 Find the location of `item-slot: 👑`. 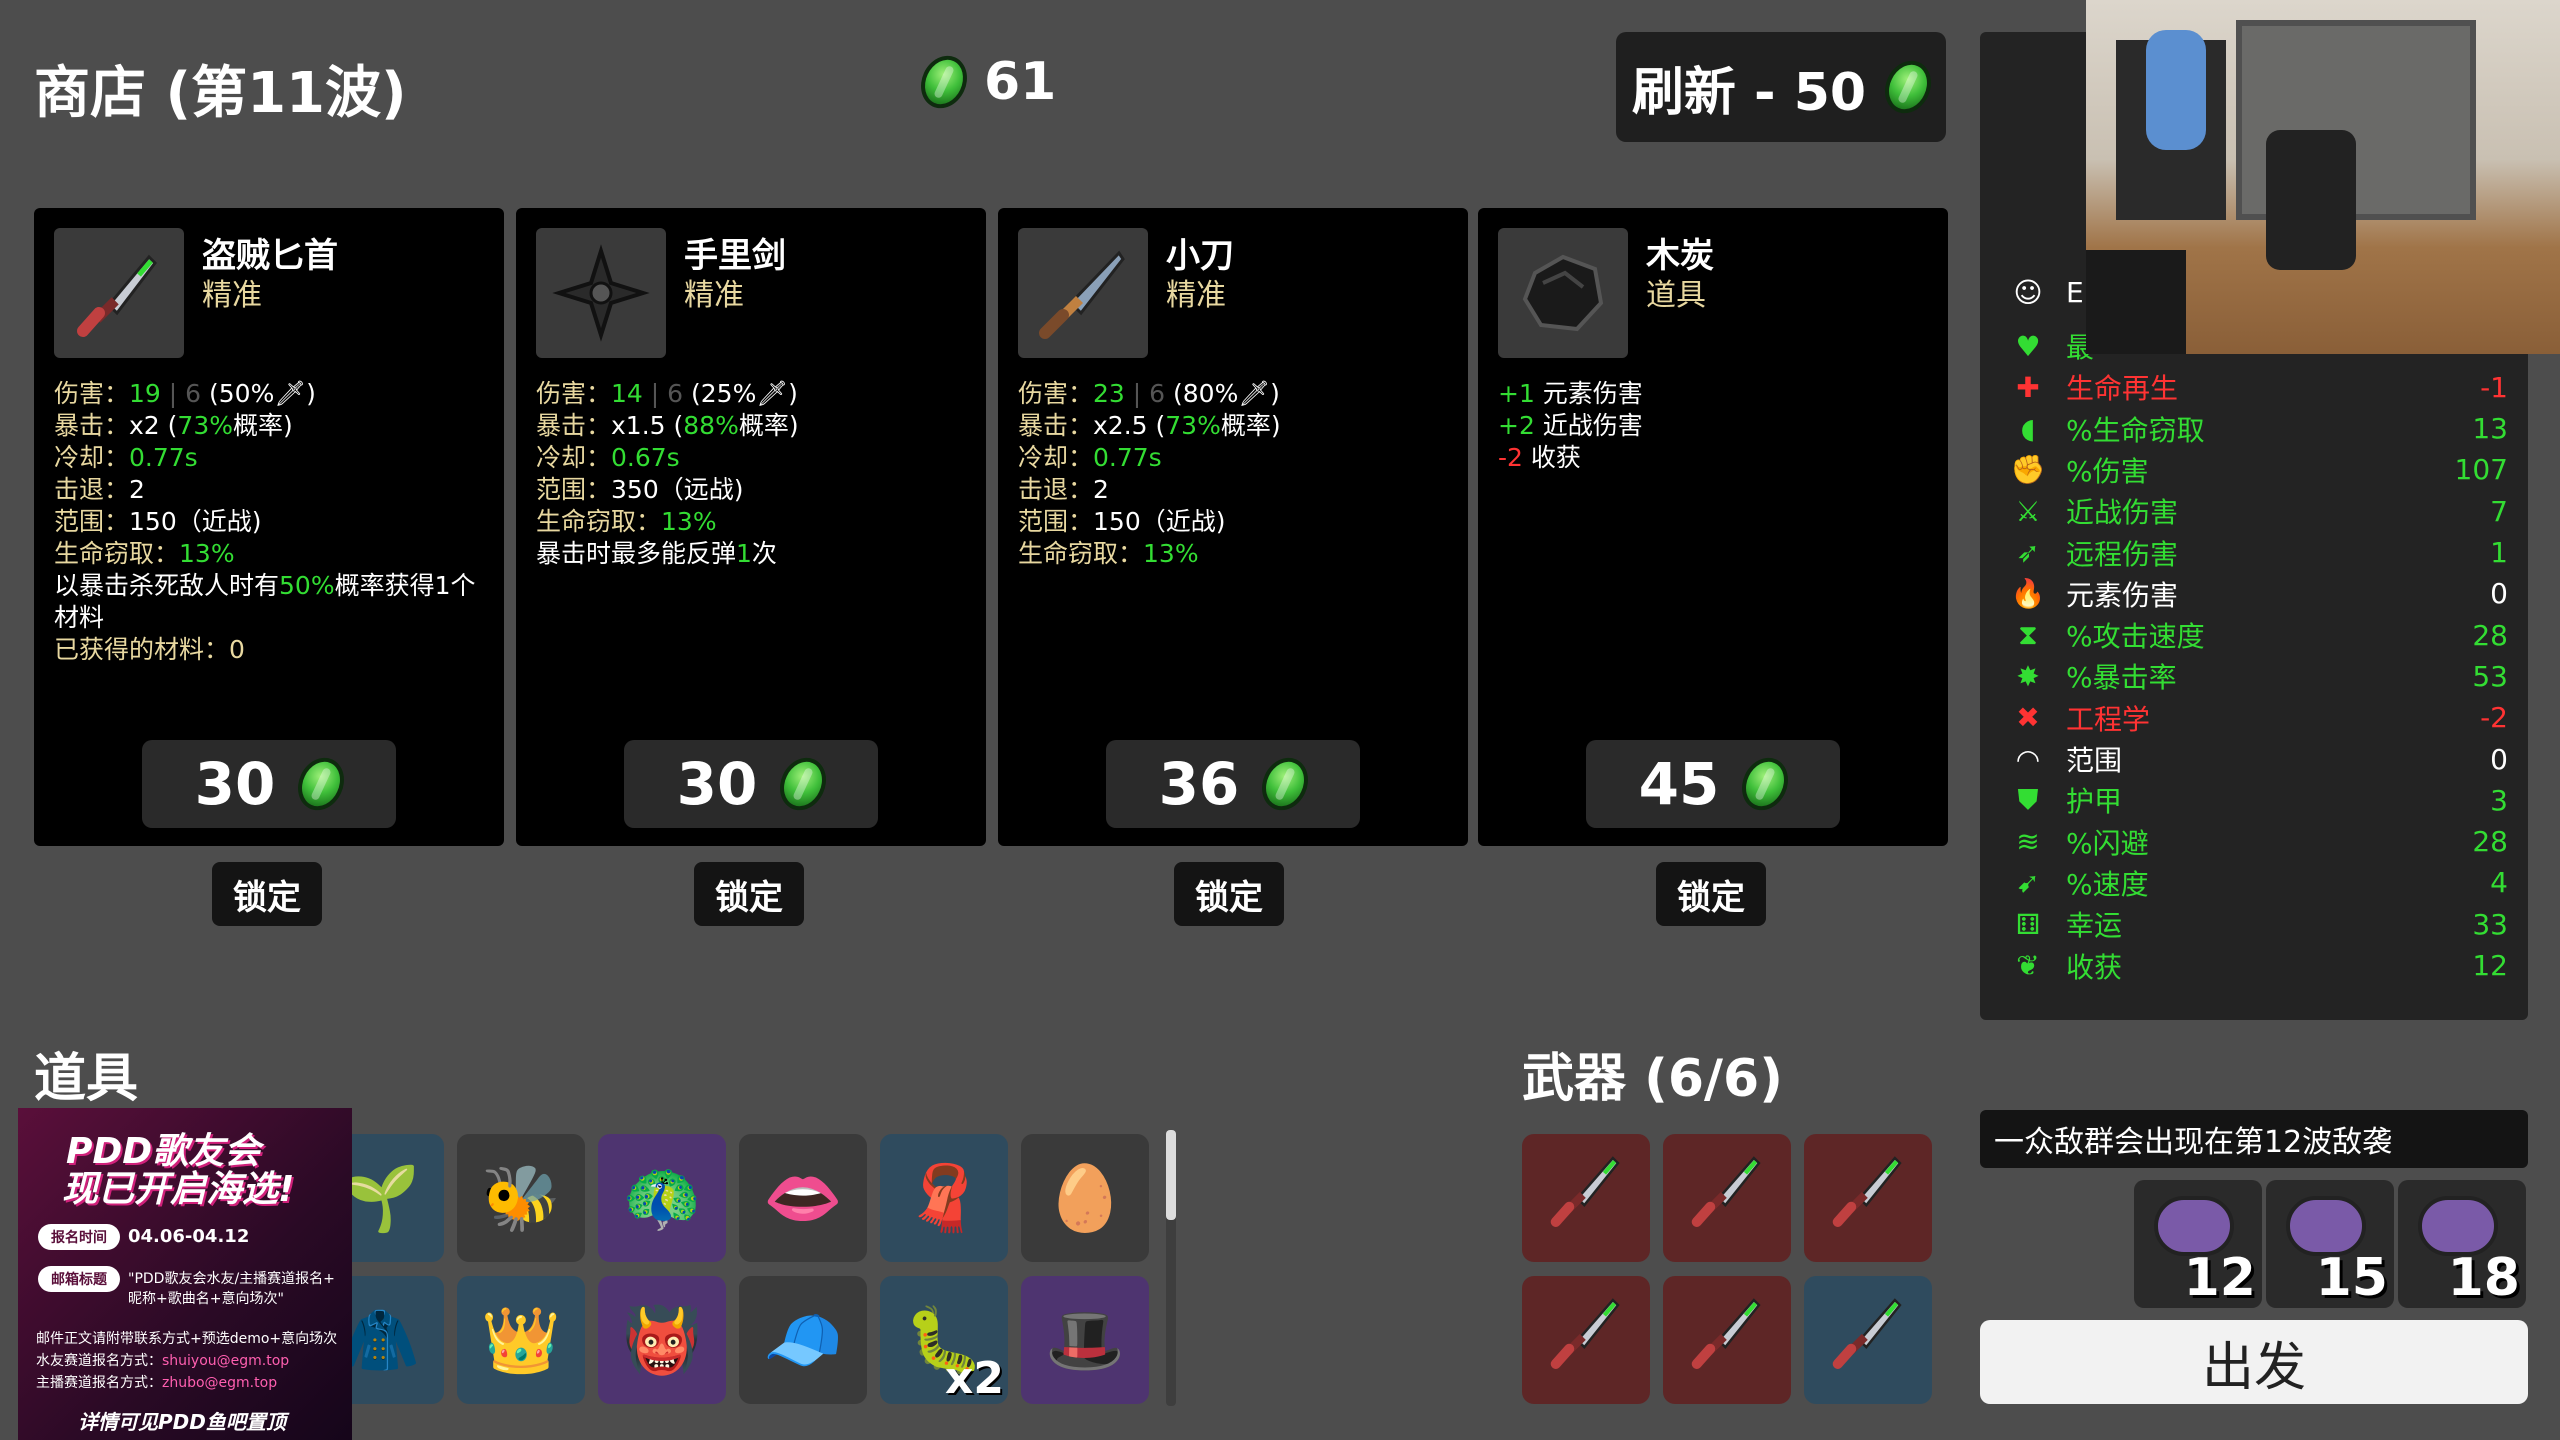

item-slot: 👑 is located at coordinates (521, 1340).